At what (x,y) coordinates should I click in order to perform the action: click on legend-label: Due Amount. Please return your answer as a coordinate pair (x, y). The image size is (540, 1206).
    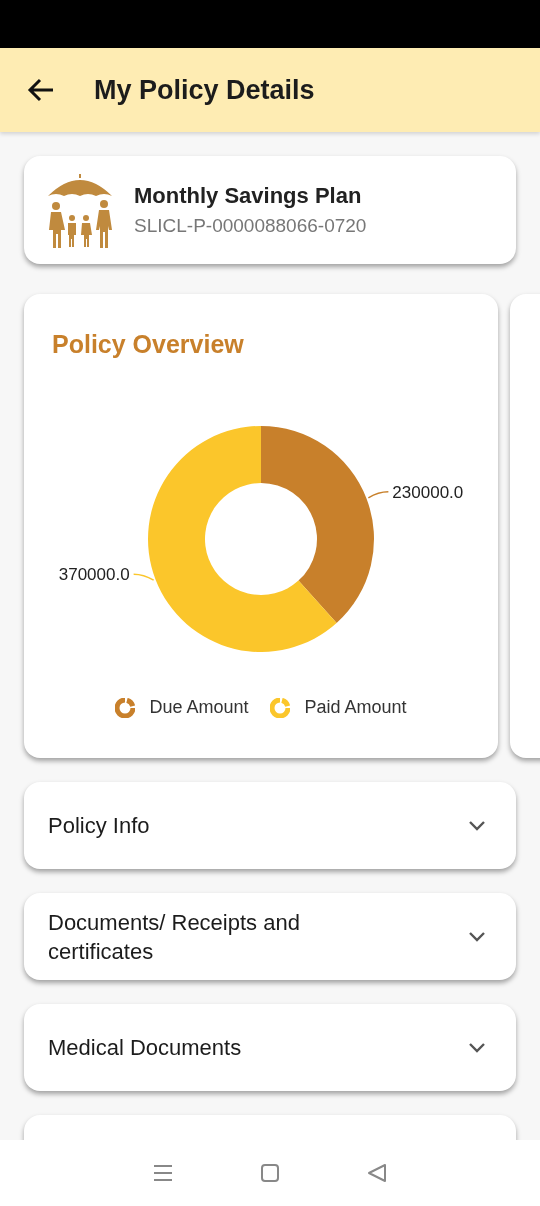
    Looking at the image, I should click on (199, 707).